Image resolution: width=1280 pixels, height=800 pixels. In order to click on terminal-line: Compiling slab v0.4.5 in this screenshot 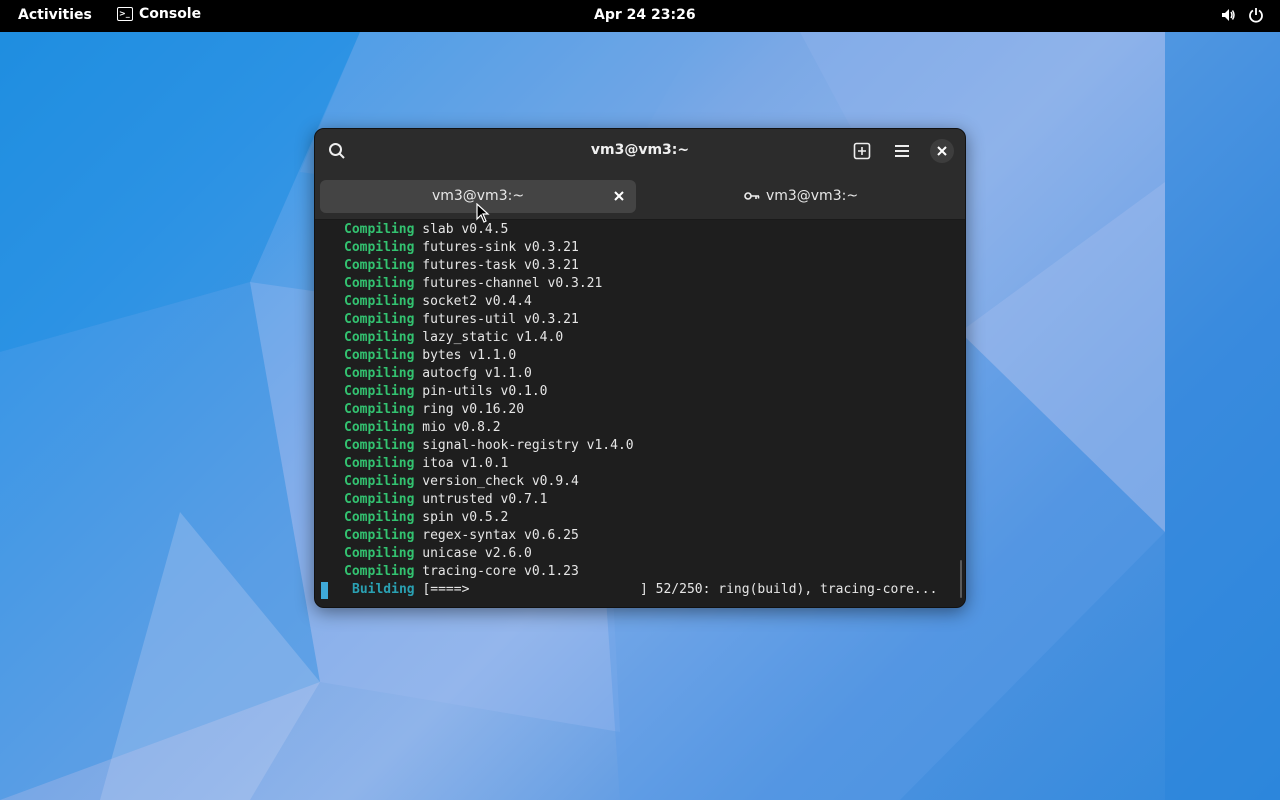, I will do `click(426, 230)`.